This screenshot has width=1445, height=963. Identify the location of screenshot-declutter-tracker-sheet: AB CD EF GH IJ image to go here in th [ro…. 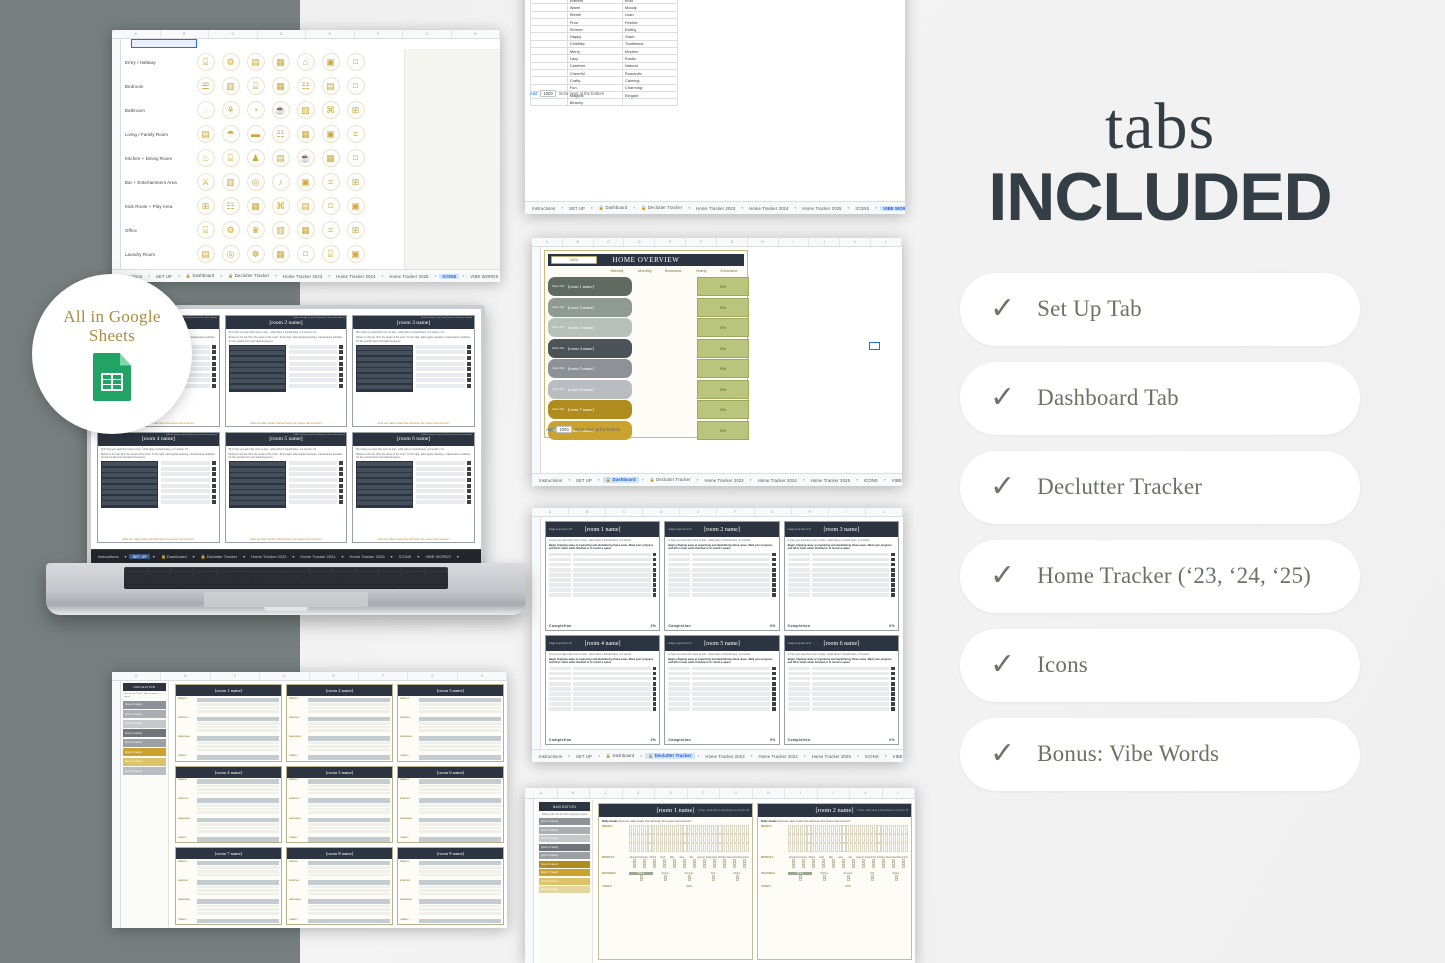
(717, 635).